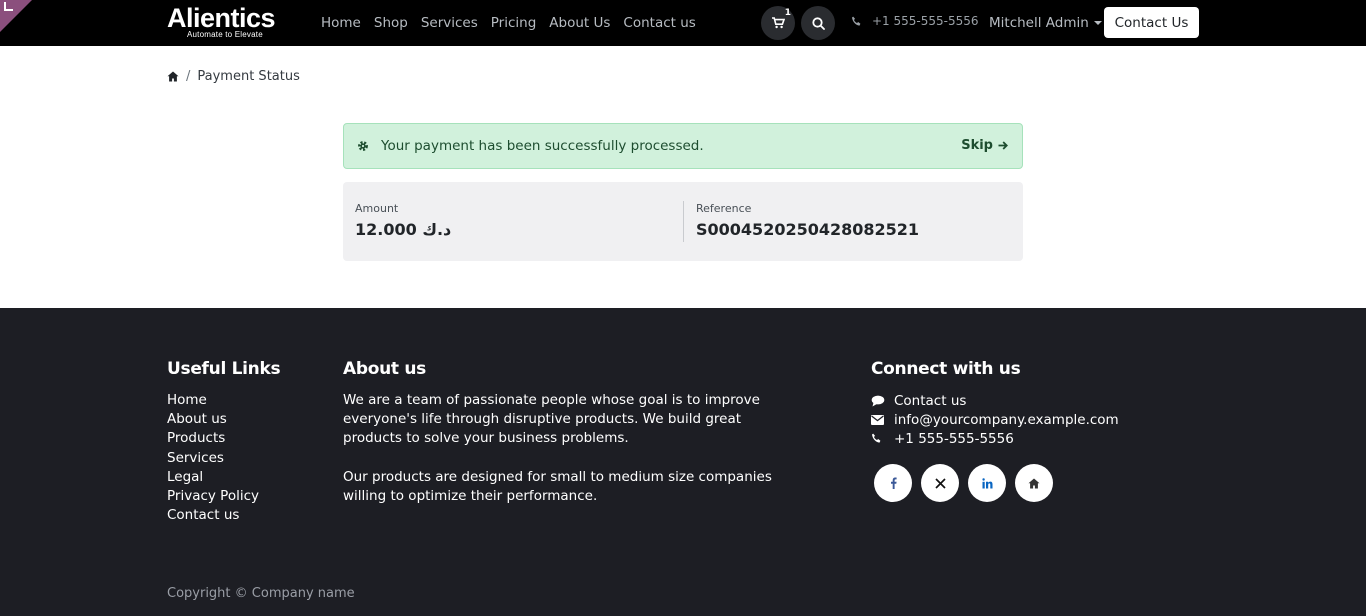 This screenshot has width=1366, height=616. I want to click on logo-tagline: Automate to Elevate, so click(225, 34).